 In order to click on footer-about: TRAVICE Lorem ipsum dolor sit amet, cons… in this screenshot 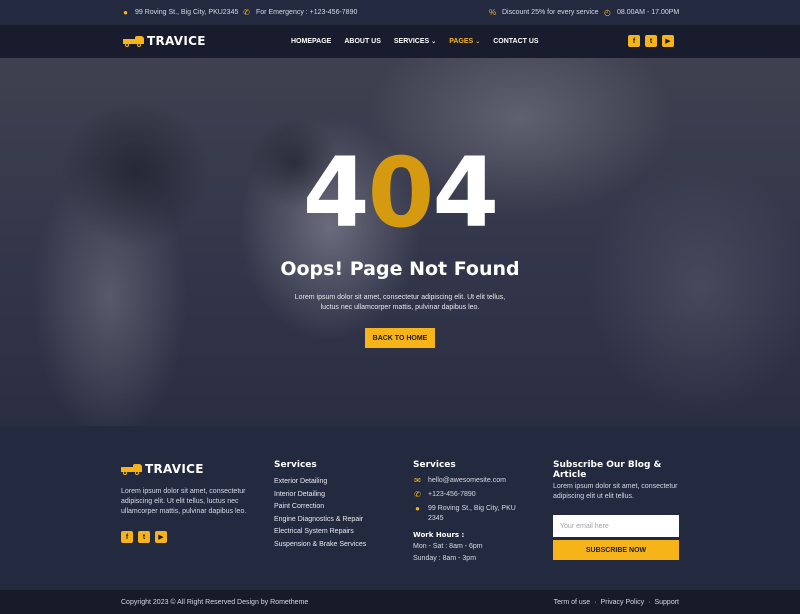, I will do `click(186, 484)`.